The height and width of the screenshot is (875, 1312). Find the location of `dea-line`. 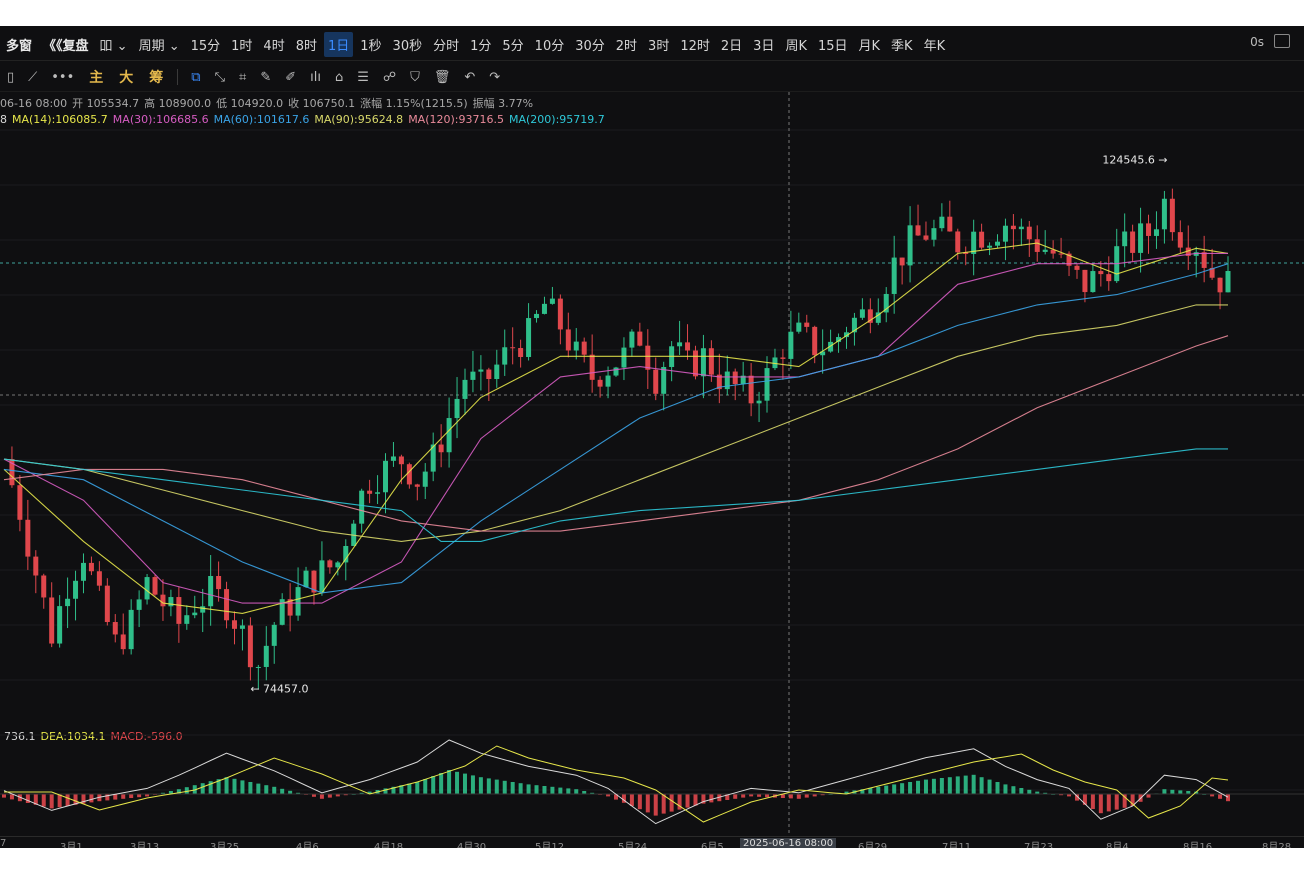

dea-line is located at coordinates (616, 784).